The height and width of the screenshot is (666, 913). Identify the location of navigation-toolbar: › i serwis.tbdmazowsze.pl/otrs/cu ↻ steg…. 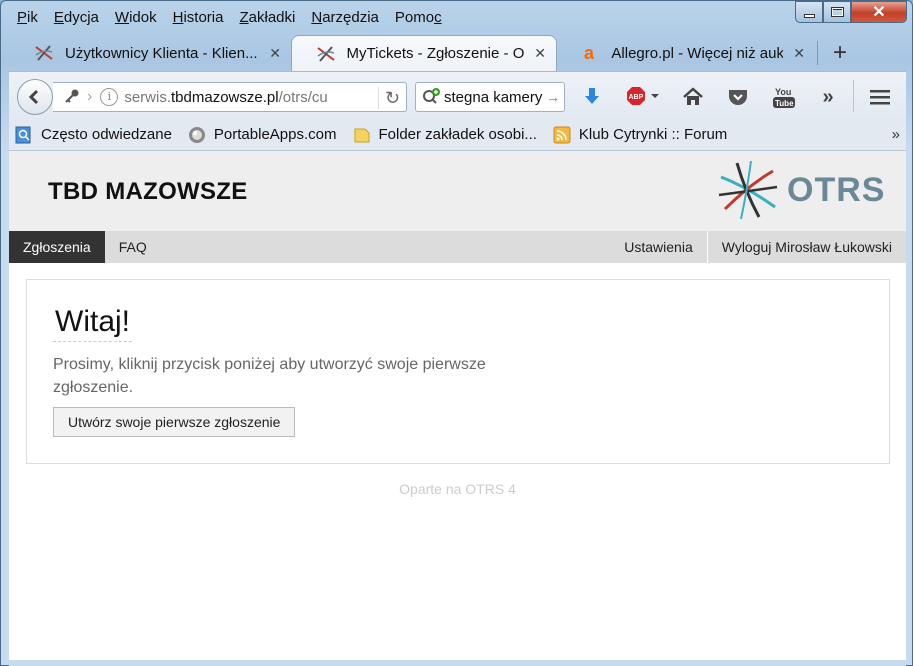
(457, 95).